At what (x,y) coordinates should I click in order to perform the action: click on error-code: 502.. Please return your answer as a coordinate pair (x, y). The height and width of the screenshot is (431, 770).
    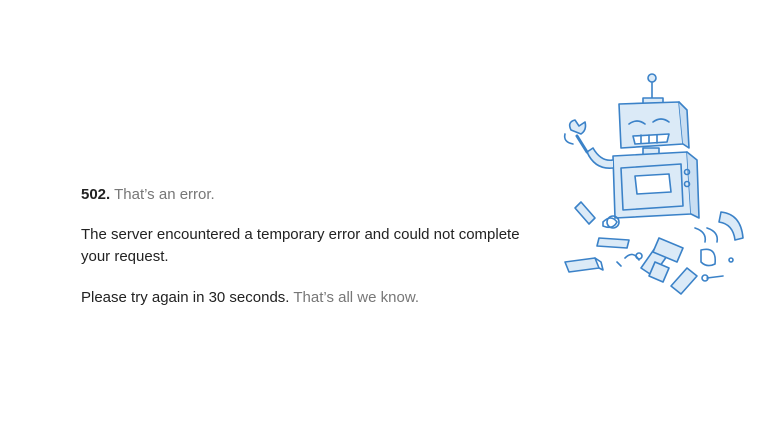
    Looking at the image, I should click on (96, 194).